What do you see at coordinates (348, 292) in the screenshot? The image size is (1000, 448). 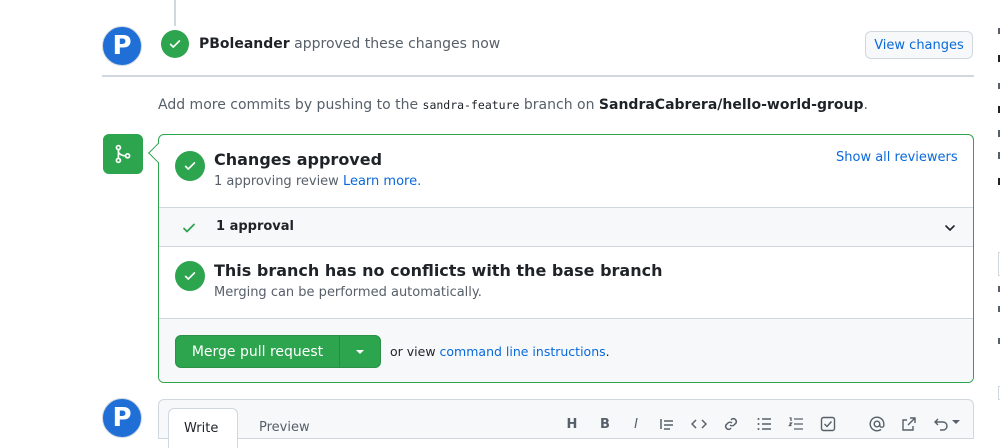 I see `no-conflicts-subtitle: Merging can be performed automatically.` at bounding box center [348, 292].